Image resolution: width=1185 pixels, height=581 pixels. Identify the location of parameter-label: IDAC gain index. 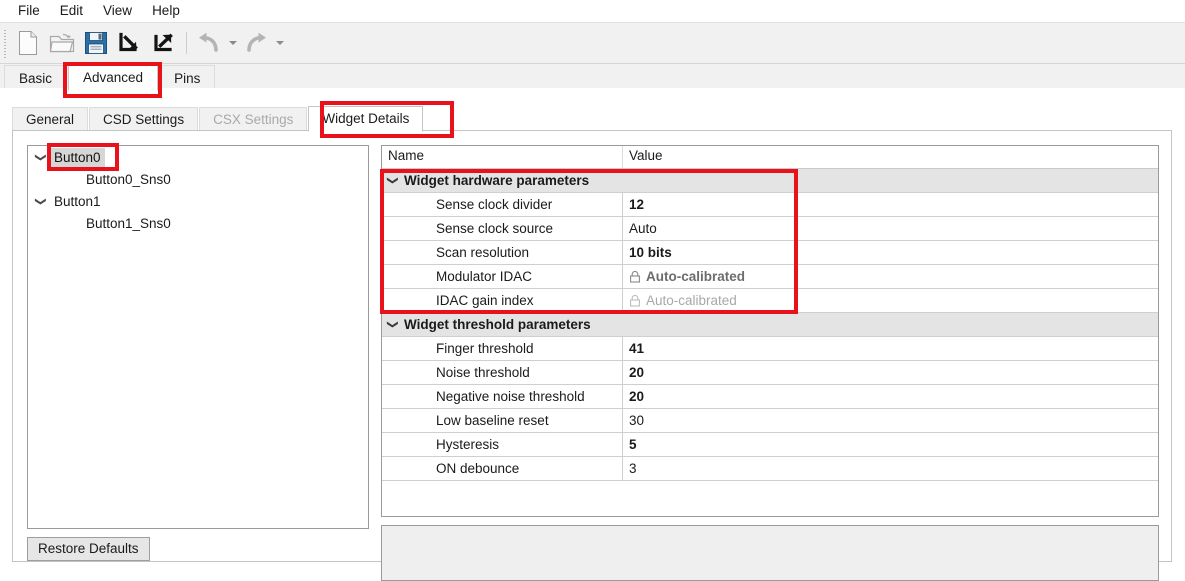
(485, 300).